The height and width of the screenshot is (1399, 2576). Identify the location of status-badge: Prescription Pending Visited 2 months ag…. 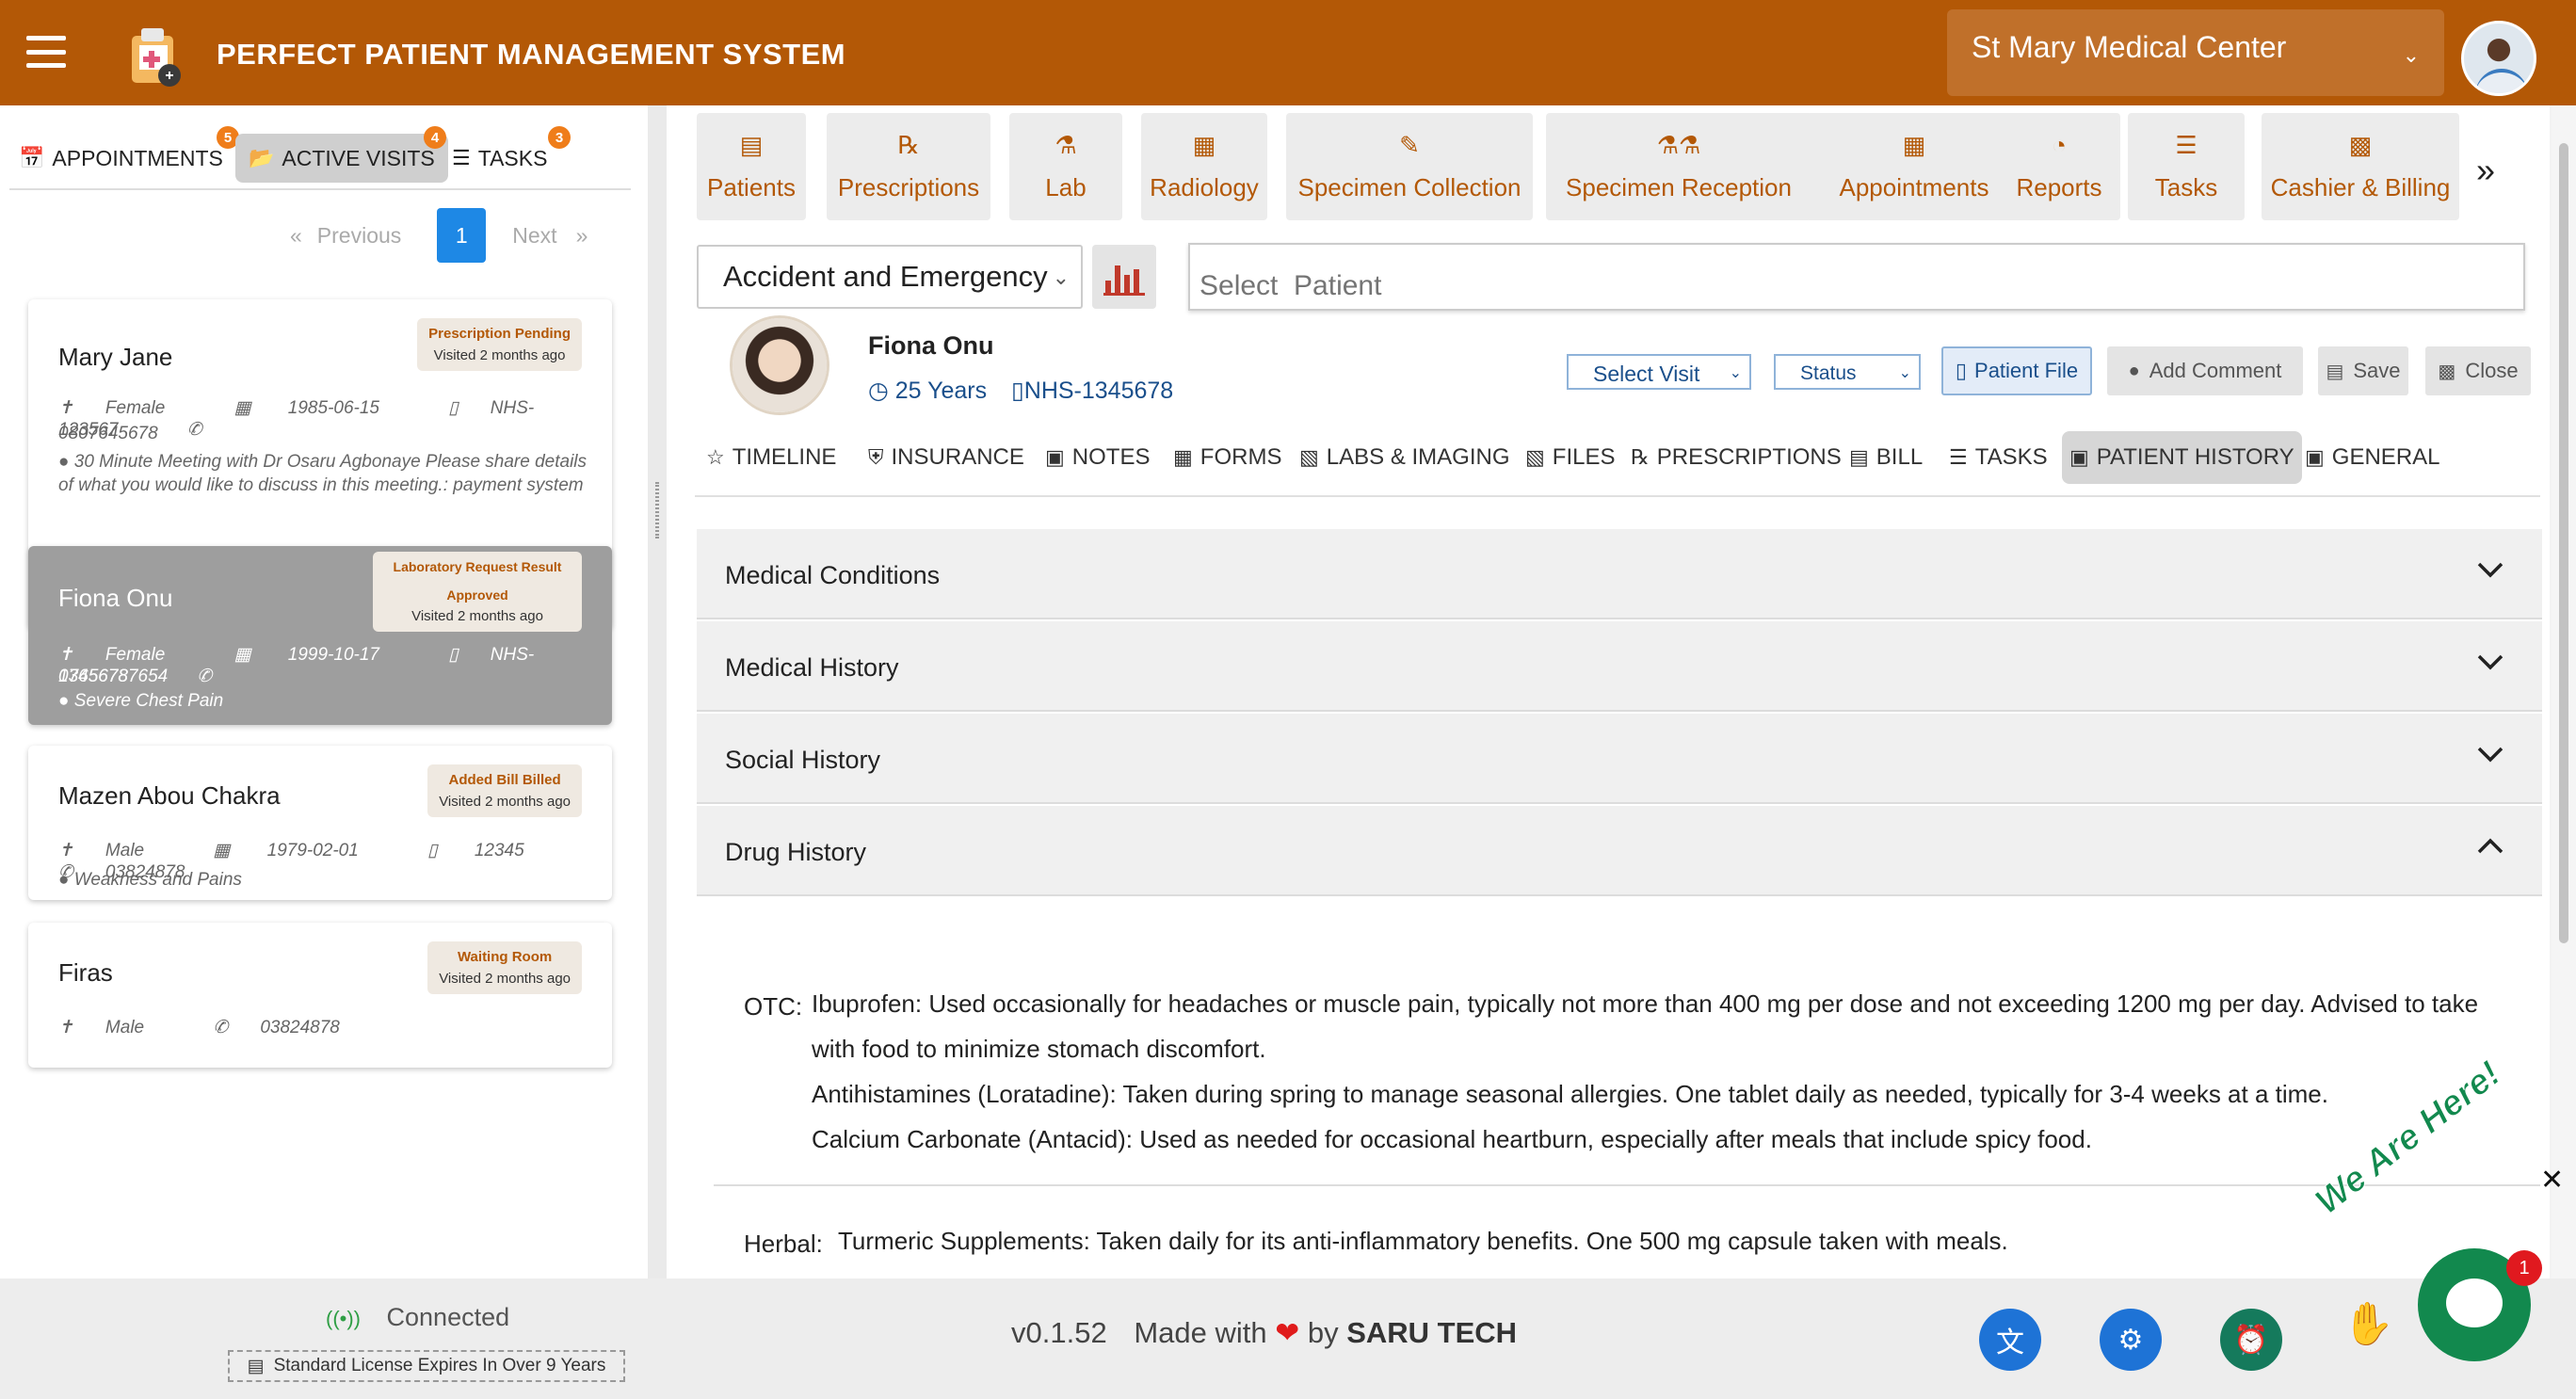
(499, 344).